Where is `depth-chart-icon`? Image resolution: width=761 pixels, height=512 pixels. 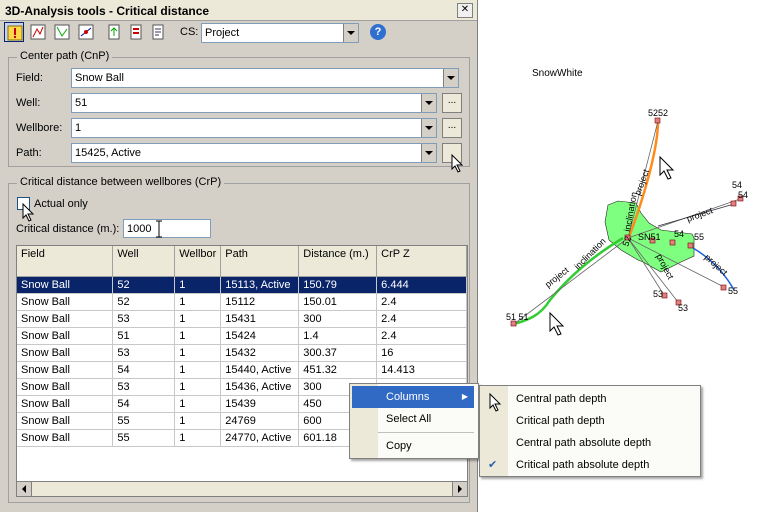
depth-chart-icon is located at coordinates (86, 32).